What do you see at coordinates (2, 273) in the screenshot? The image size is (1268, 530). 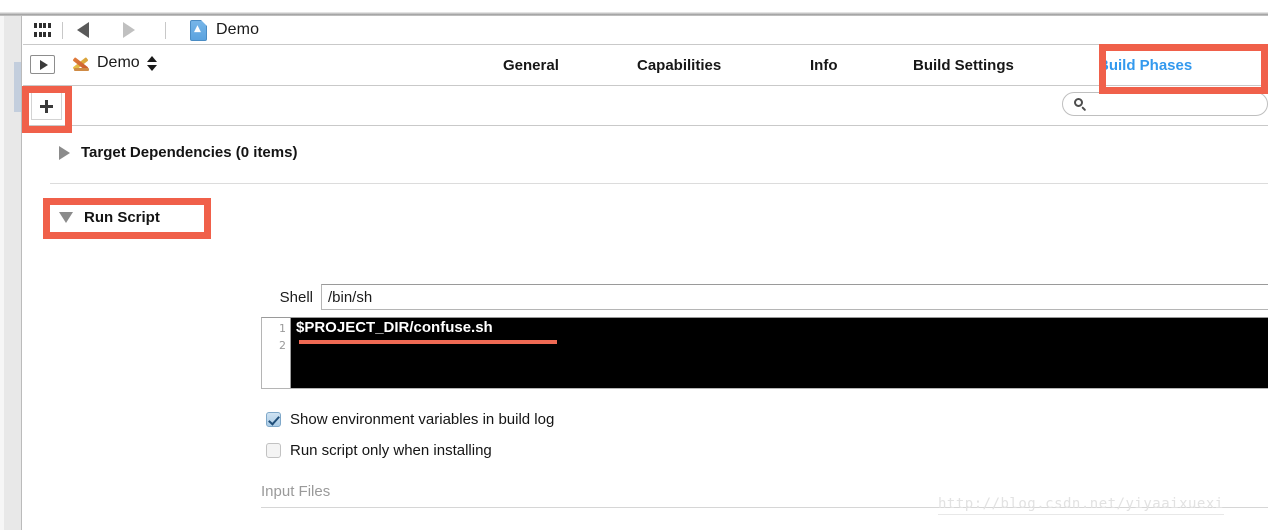 I see `window-left-edge` at bounding box center [2, 273].